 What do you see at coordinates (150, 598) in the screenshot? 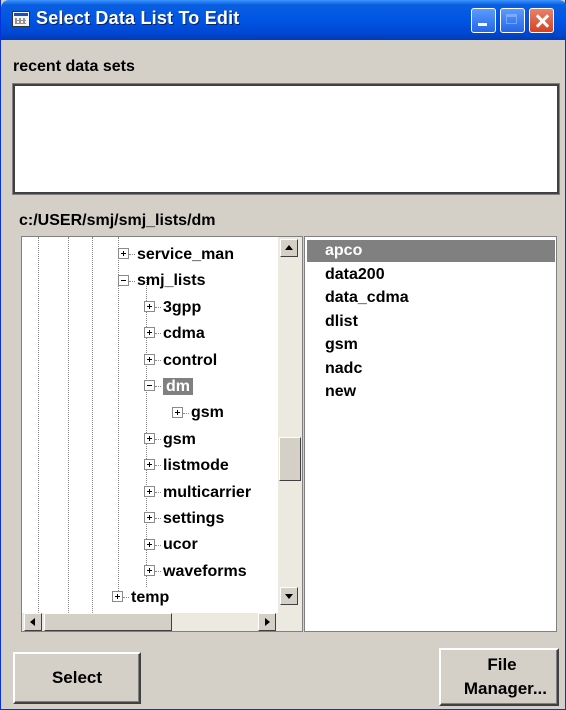
I see `tree-item-label: temp` at bounding box center [150, 598].